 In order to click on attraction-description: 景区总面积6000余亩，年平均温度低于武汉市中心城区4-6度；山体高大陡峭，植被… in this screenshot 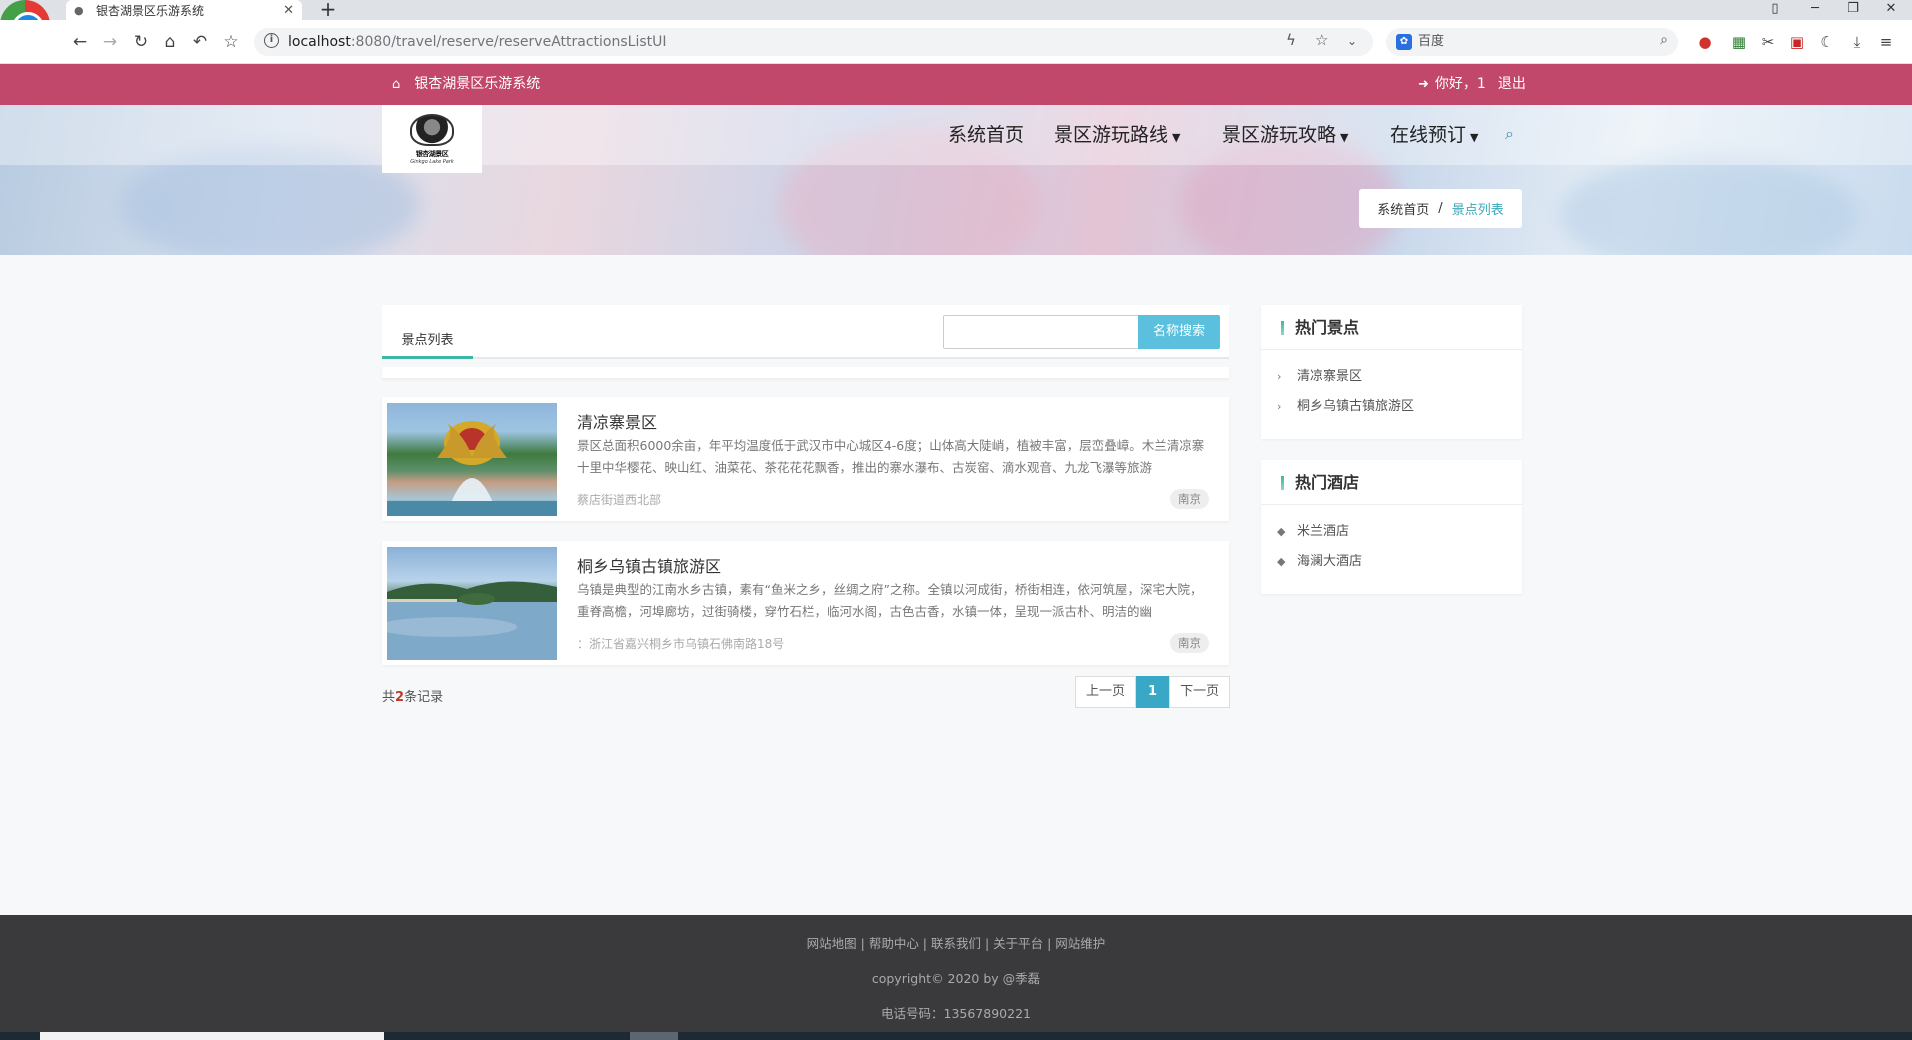, I will do `click(891, 456)`.